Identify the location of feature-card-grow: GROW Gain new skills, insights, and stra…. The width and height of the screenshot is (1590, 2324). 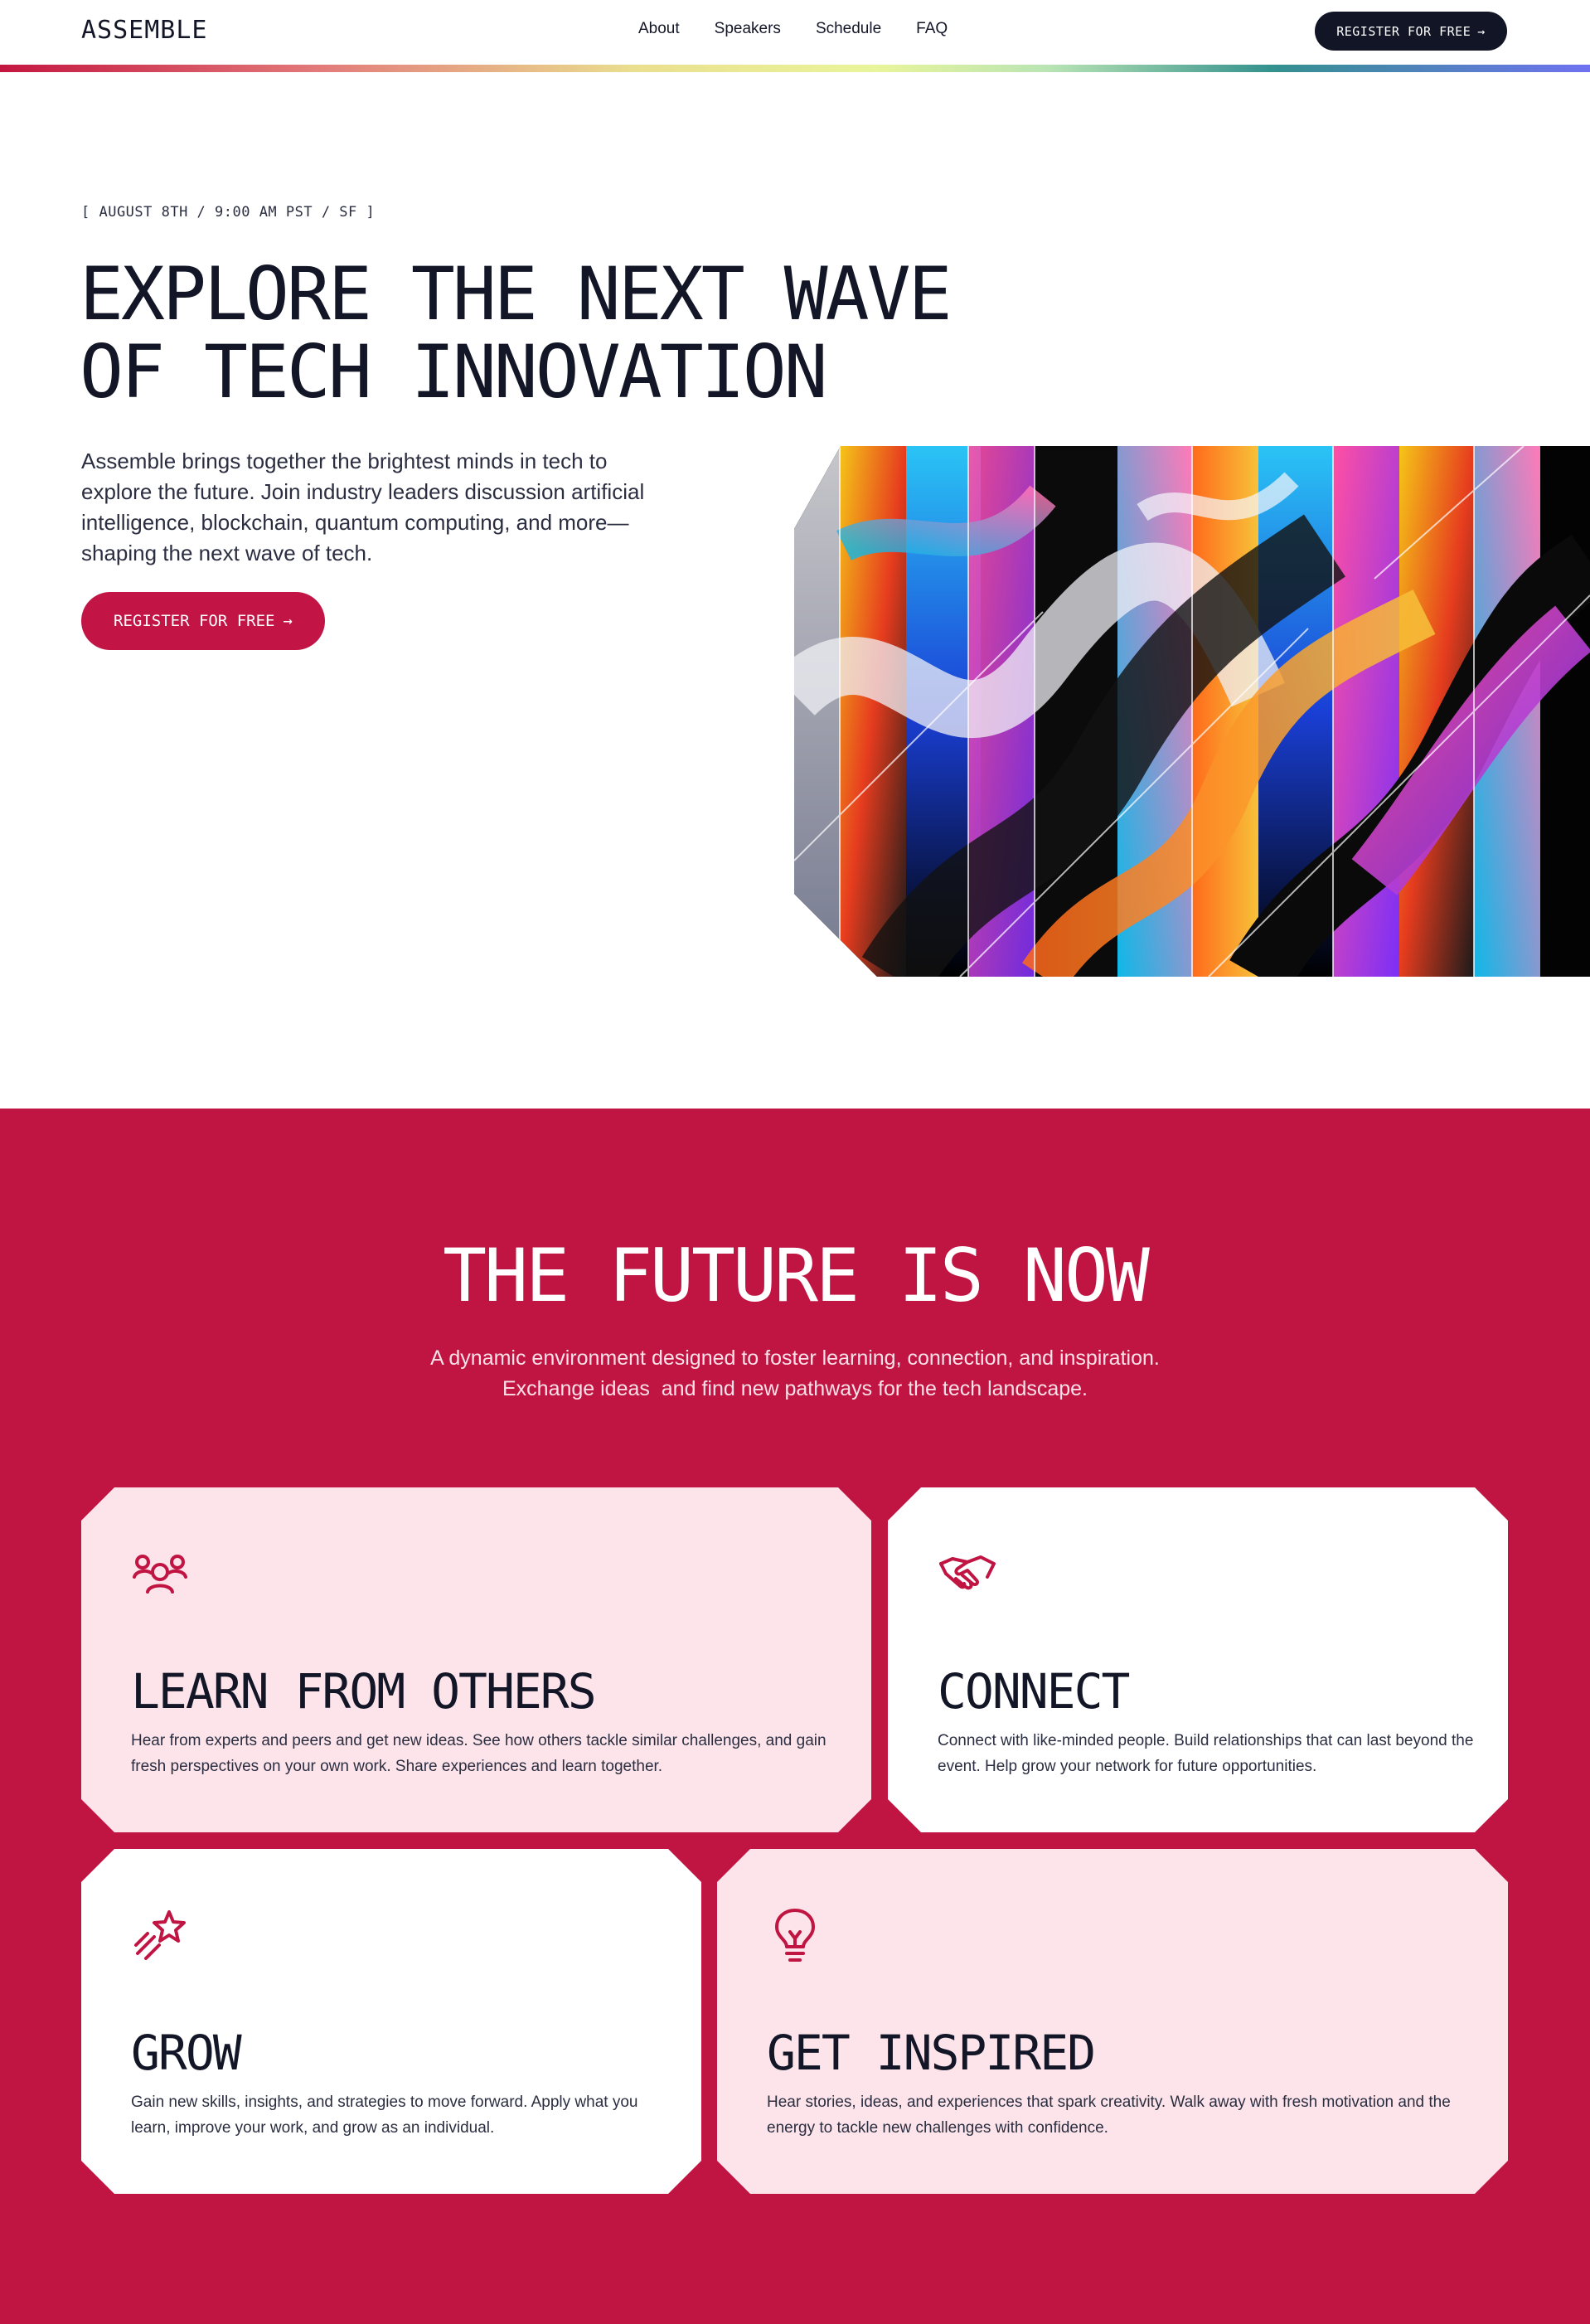
(391, 2021).